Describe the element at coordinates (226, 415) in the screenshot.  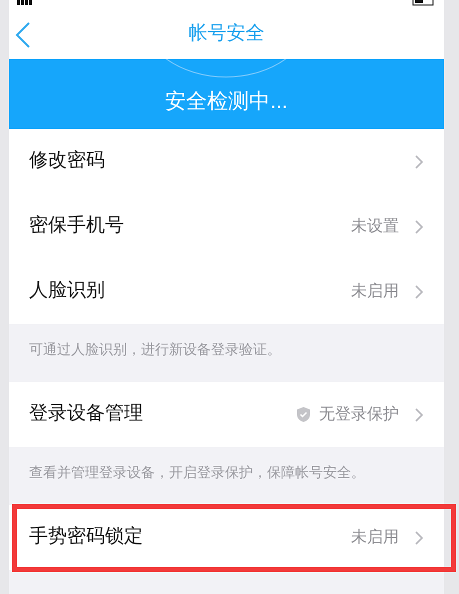
I see `settings-row: 登录设备管理 无登录保护` at that location.